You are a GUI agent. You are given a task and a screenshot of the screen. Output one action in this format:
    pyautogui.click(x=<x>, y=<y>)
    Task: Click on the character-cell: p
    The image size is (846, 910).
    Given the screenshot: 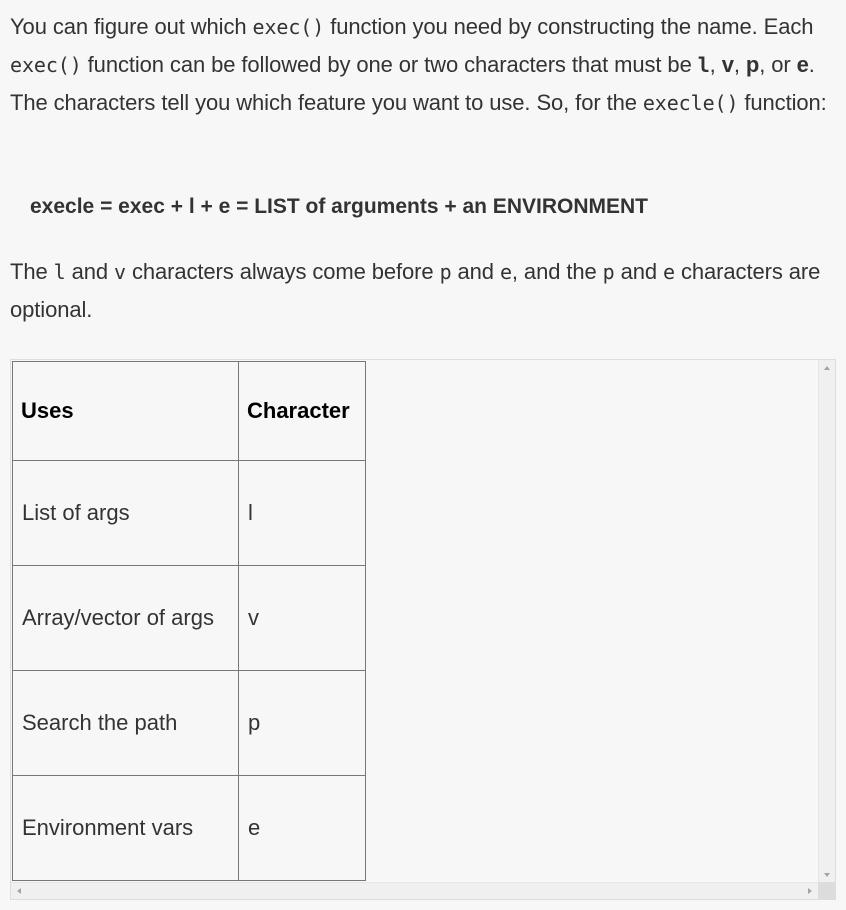 What is the action you would take?
    pyautogui.click(x=302, y=723)
    